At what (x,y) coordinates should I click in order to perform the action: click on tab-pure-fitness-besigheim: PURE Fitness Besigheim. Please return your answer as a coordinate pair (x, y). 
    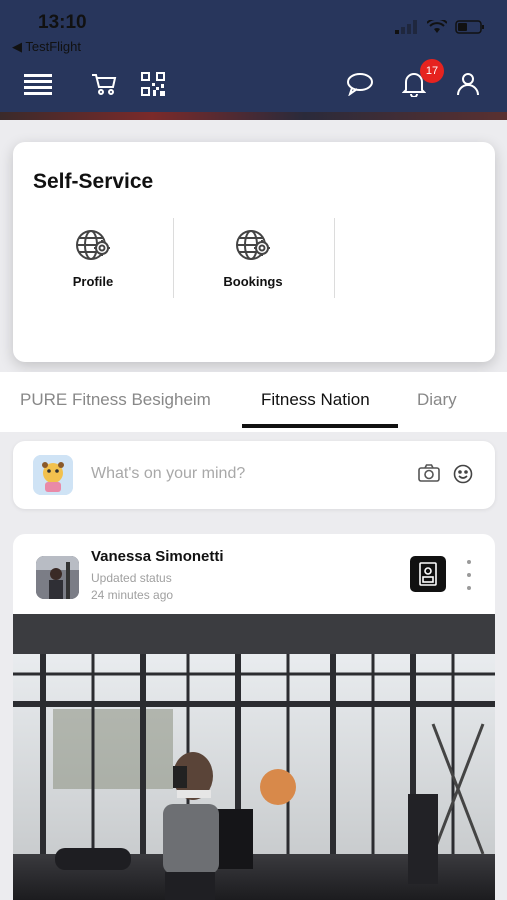
    Looking at the image, I should click on (115, 400).